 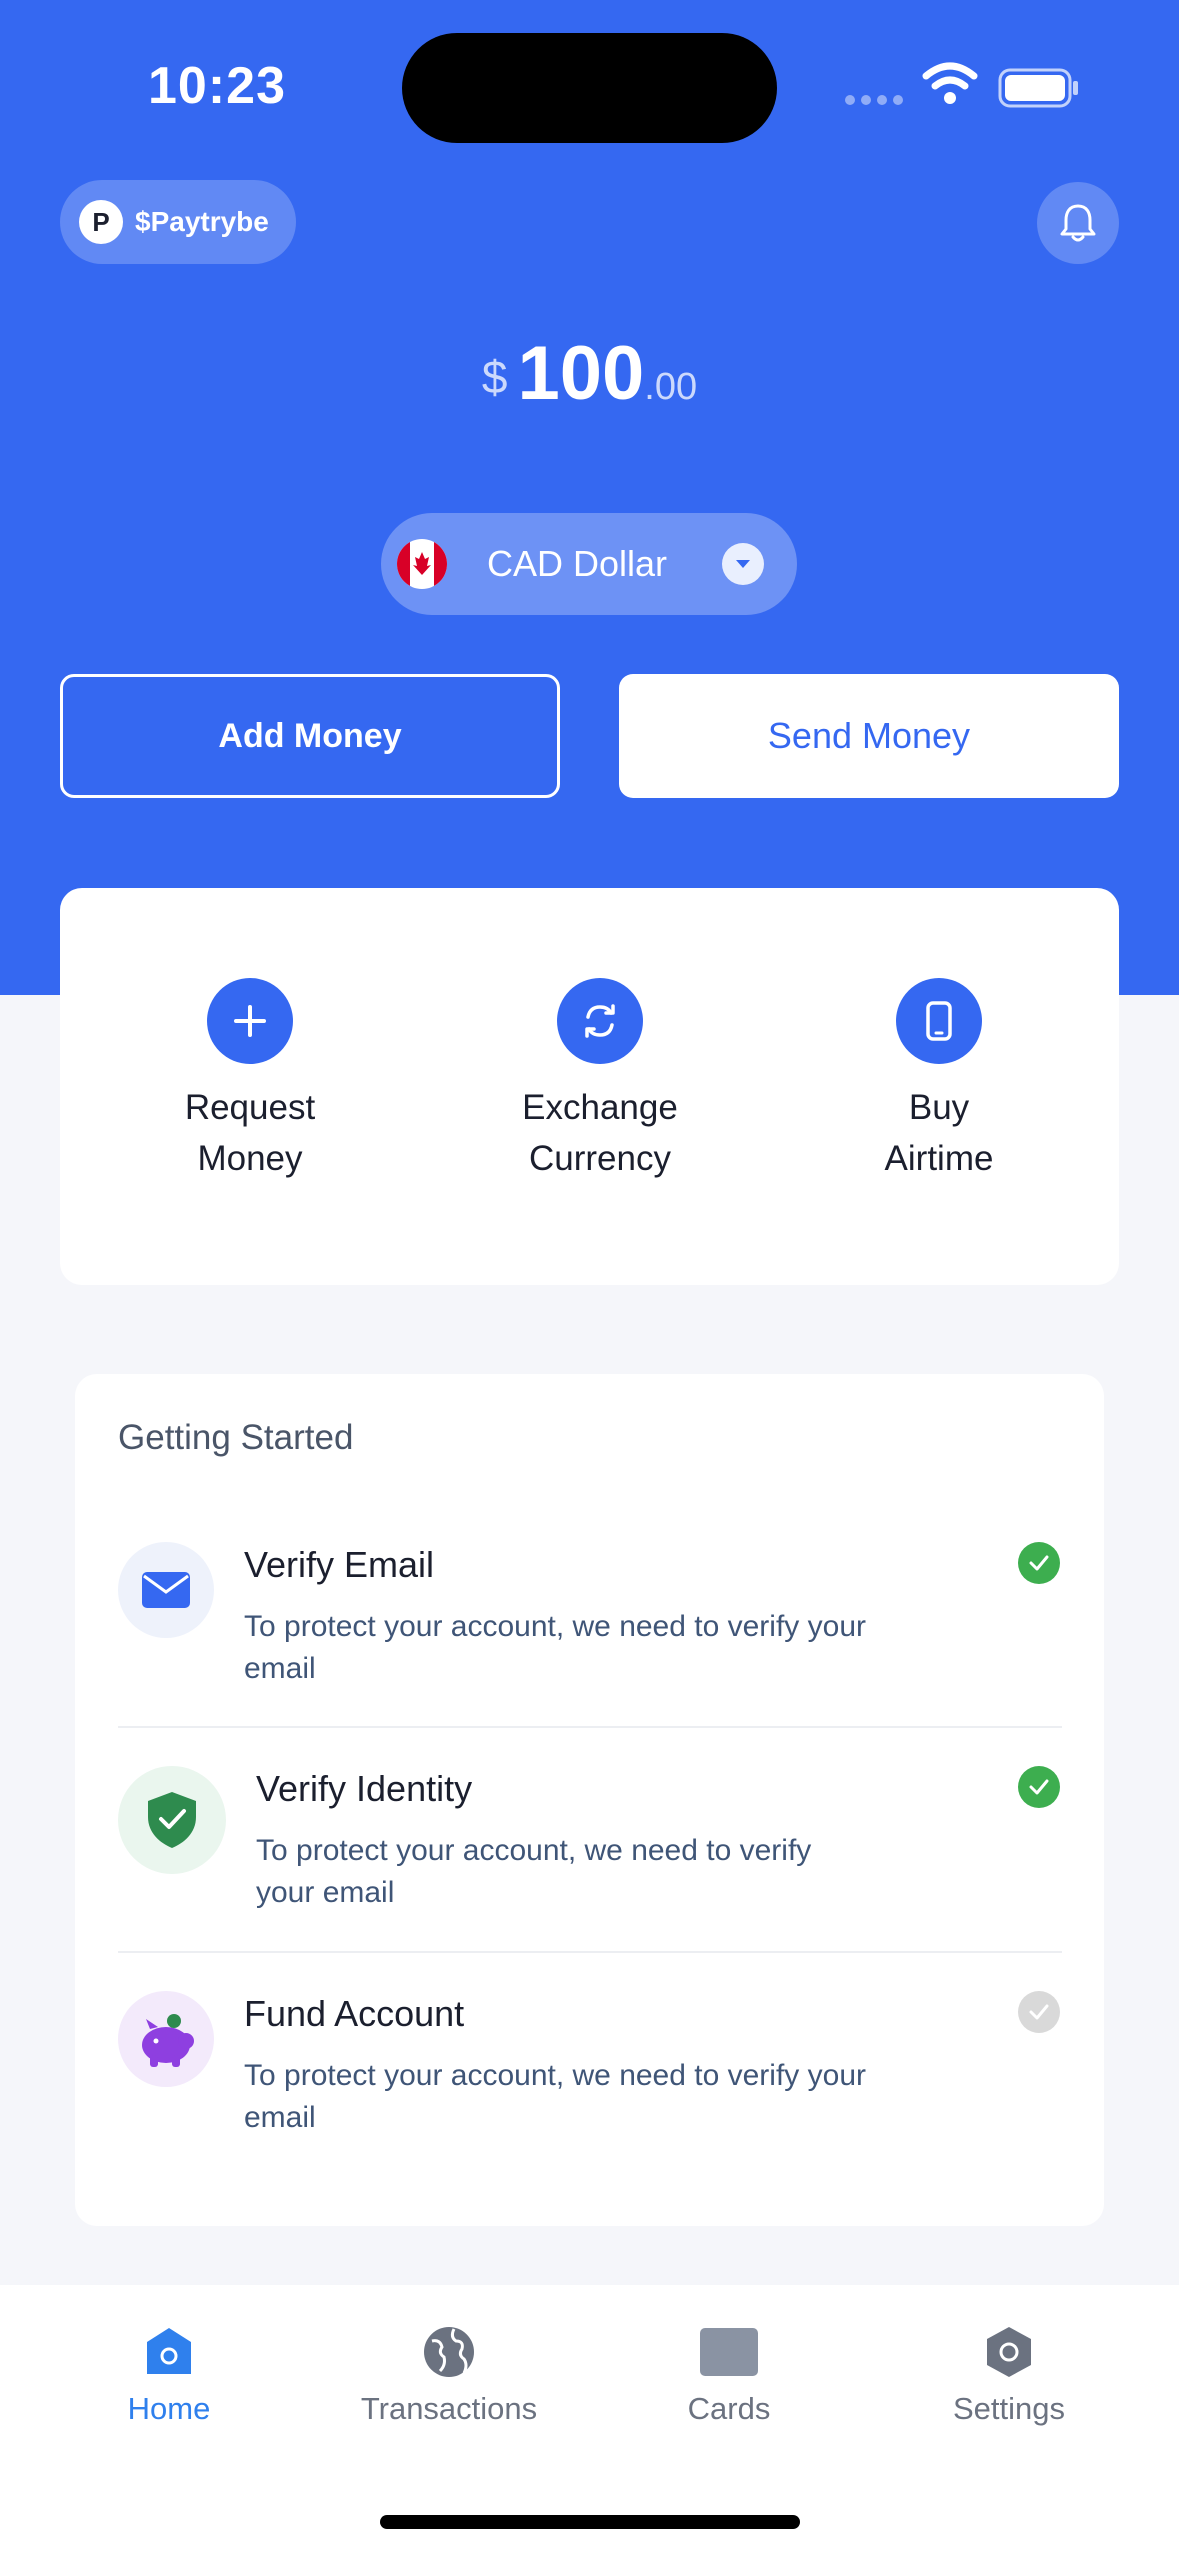 What do you see at coordinates (364, 1788) in the screenshot?
I see `task-title: Verify Identity` at bounding box center [364, 1788].